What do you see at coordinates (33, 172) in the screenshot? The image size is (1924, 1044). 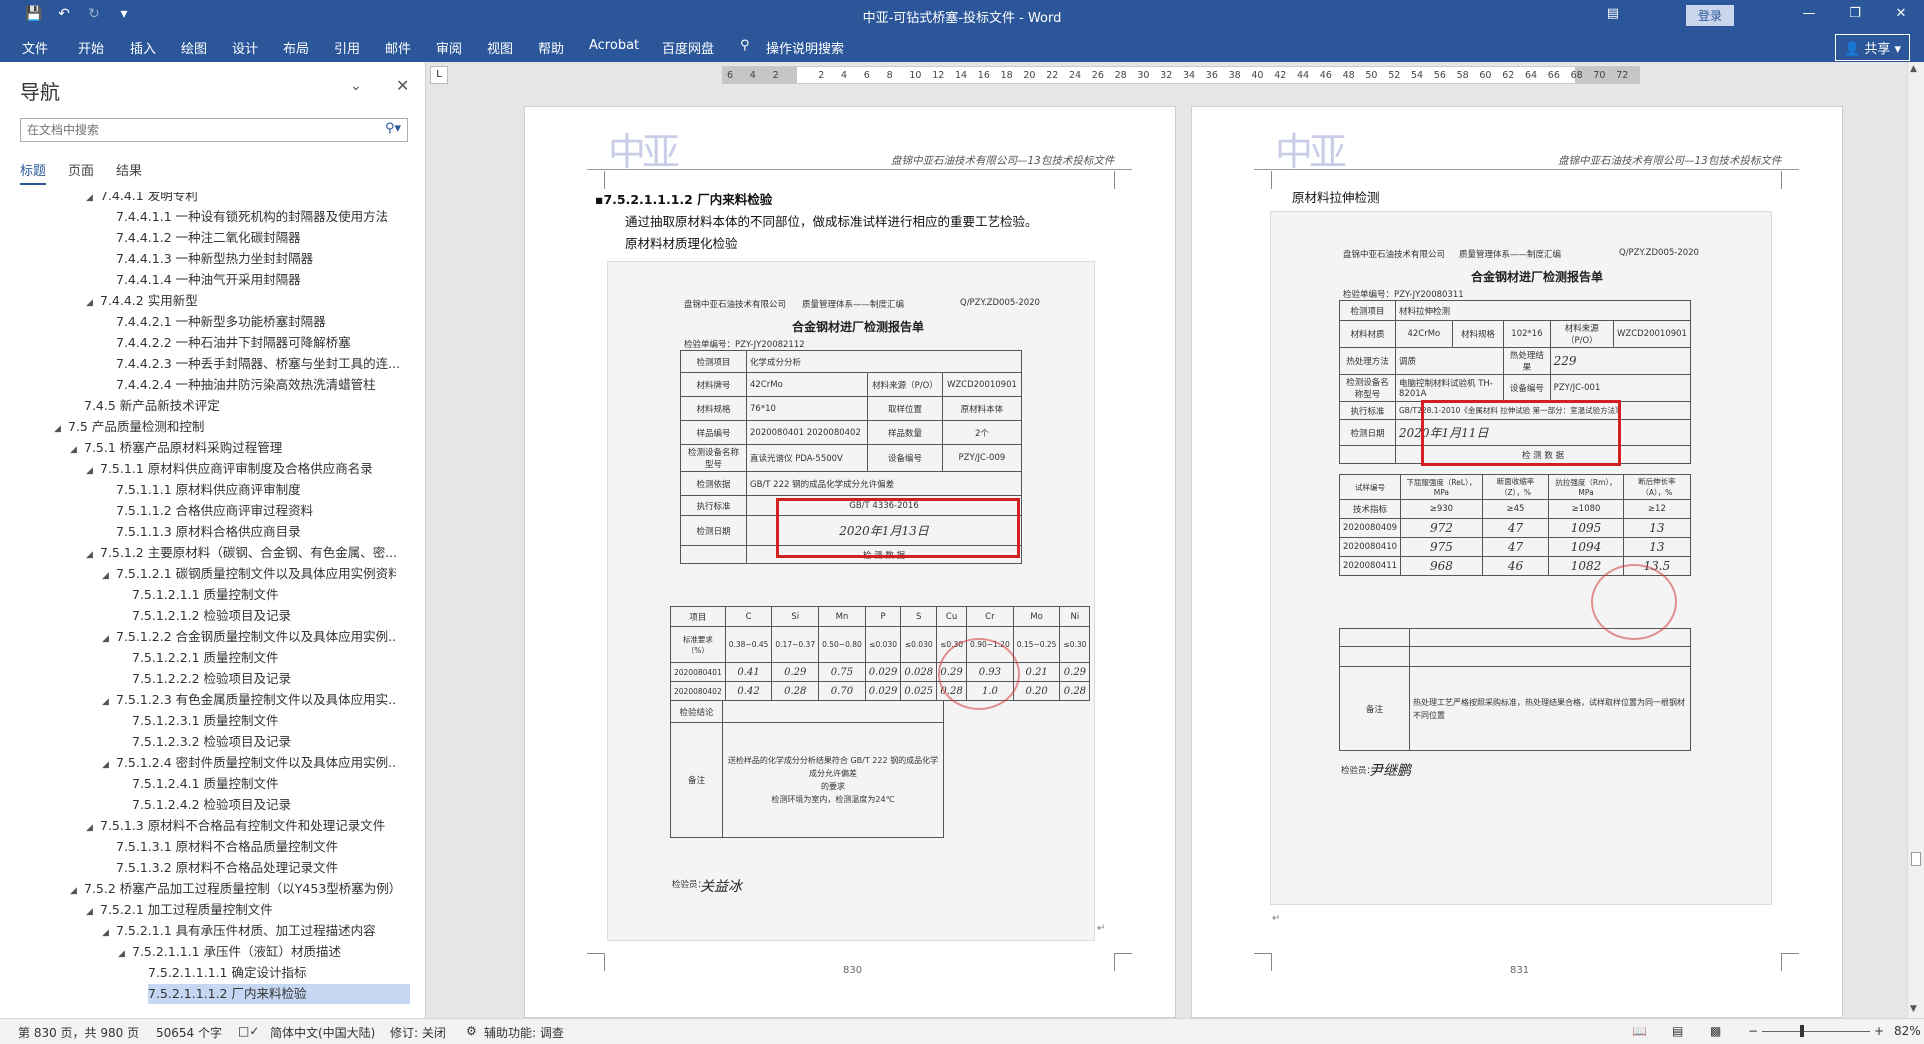 I see `tab-headings: 标题` at bounding box center [33, 172].